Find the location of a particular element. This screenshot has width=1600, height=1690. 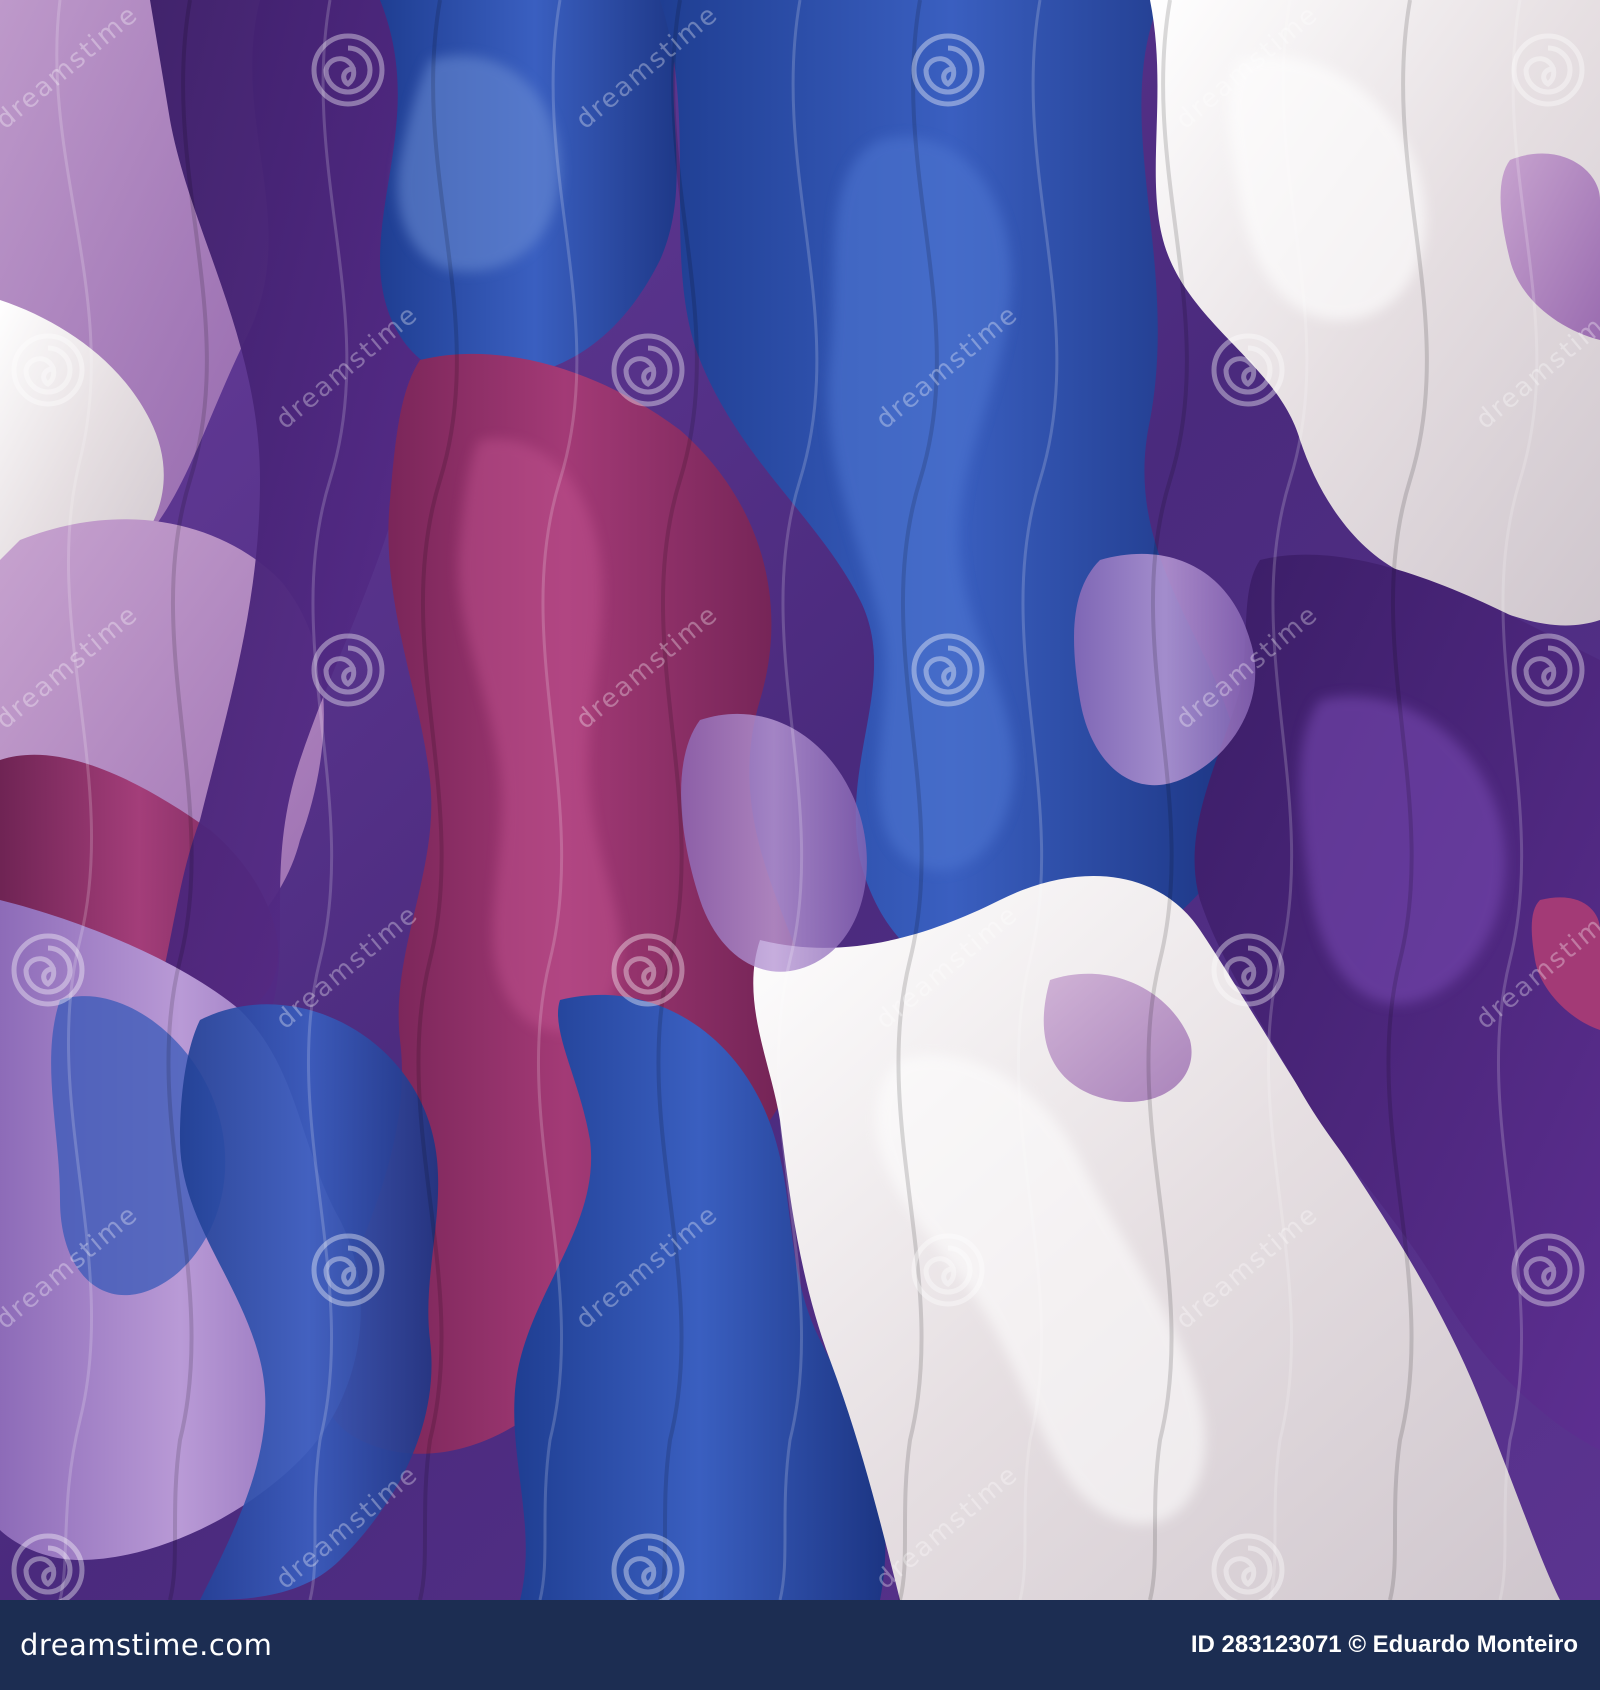

logo-text: dreamstime.com is located at coordinates (146, 1644).